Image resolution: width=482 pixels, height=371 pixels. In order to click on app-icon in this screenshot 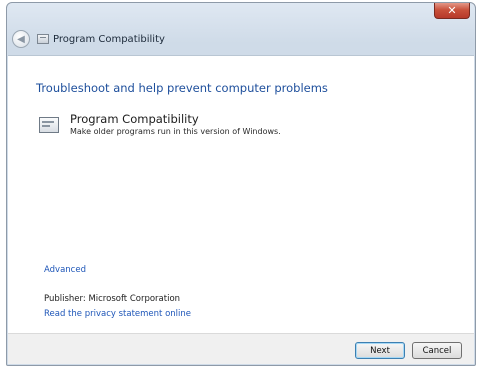, I will do `click(43, 39)`.